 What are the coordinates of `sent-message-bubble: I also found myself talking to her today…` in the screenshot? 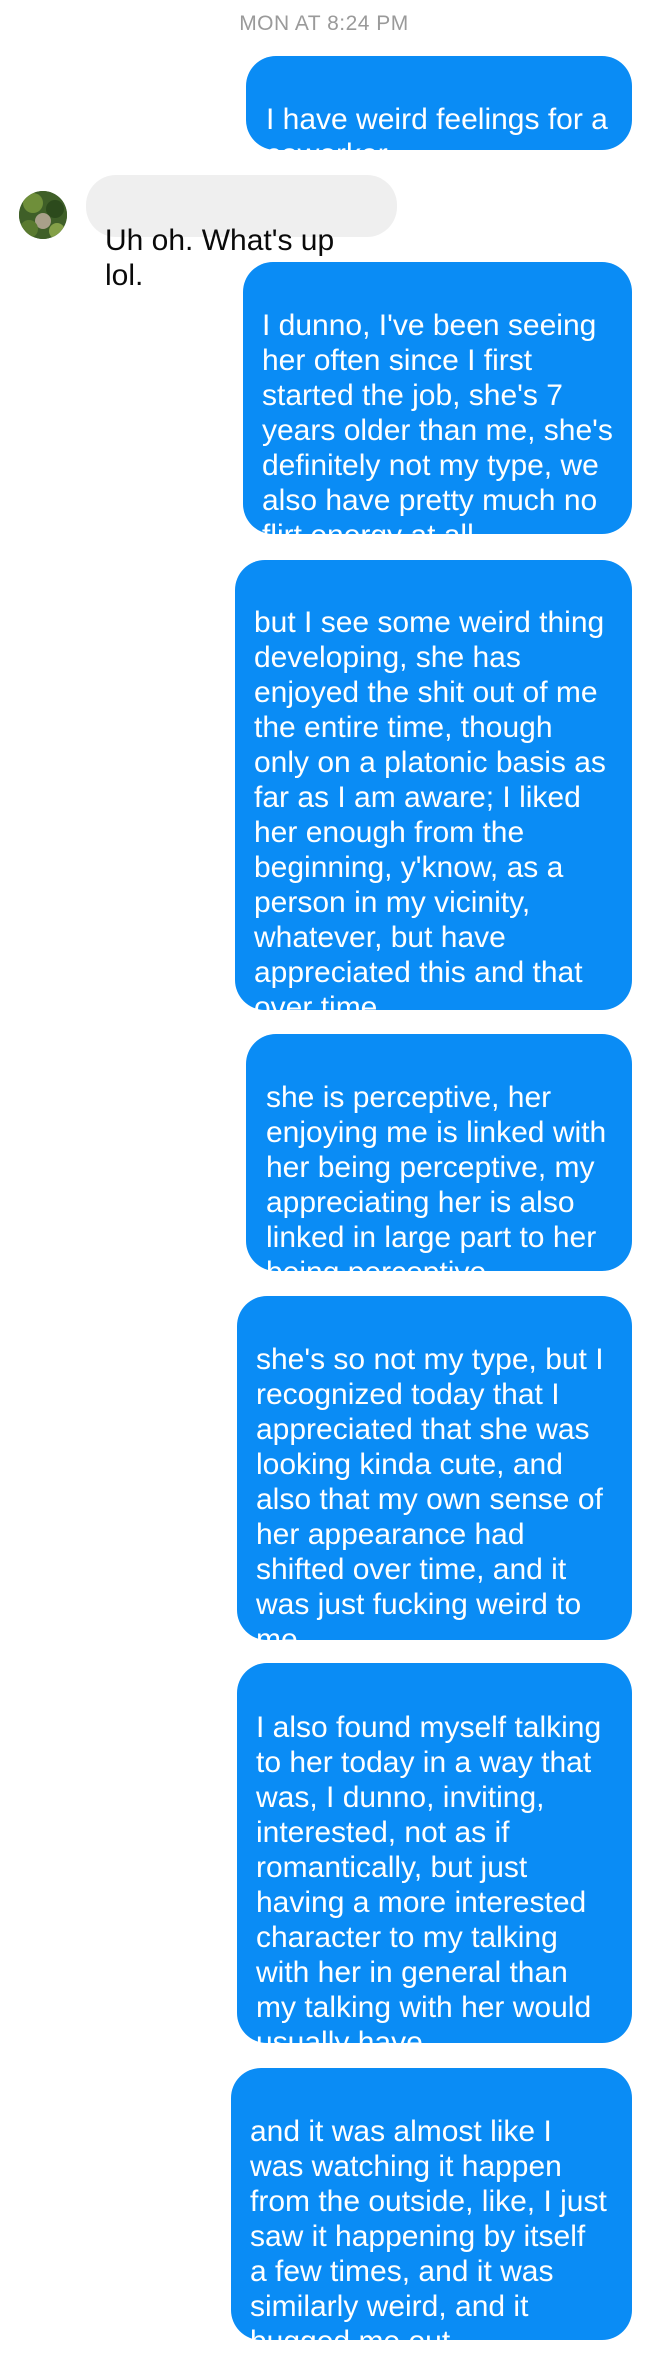 It's located at (434, 1861).